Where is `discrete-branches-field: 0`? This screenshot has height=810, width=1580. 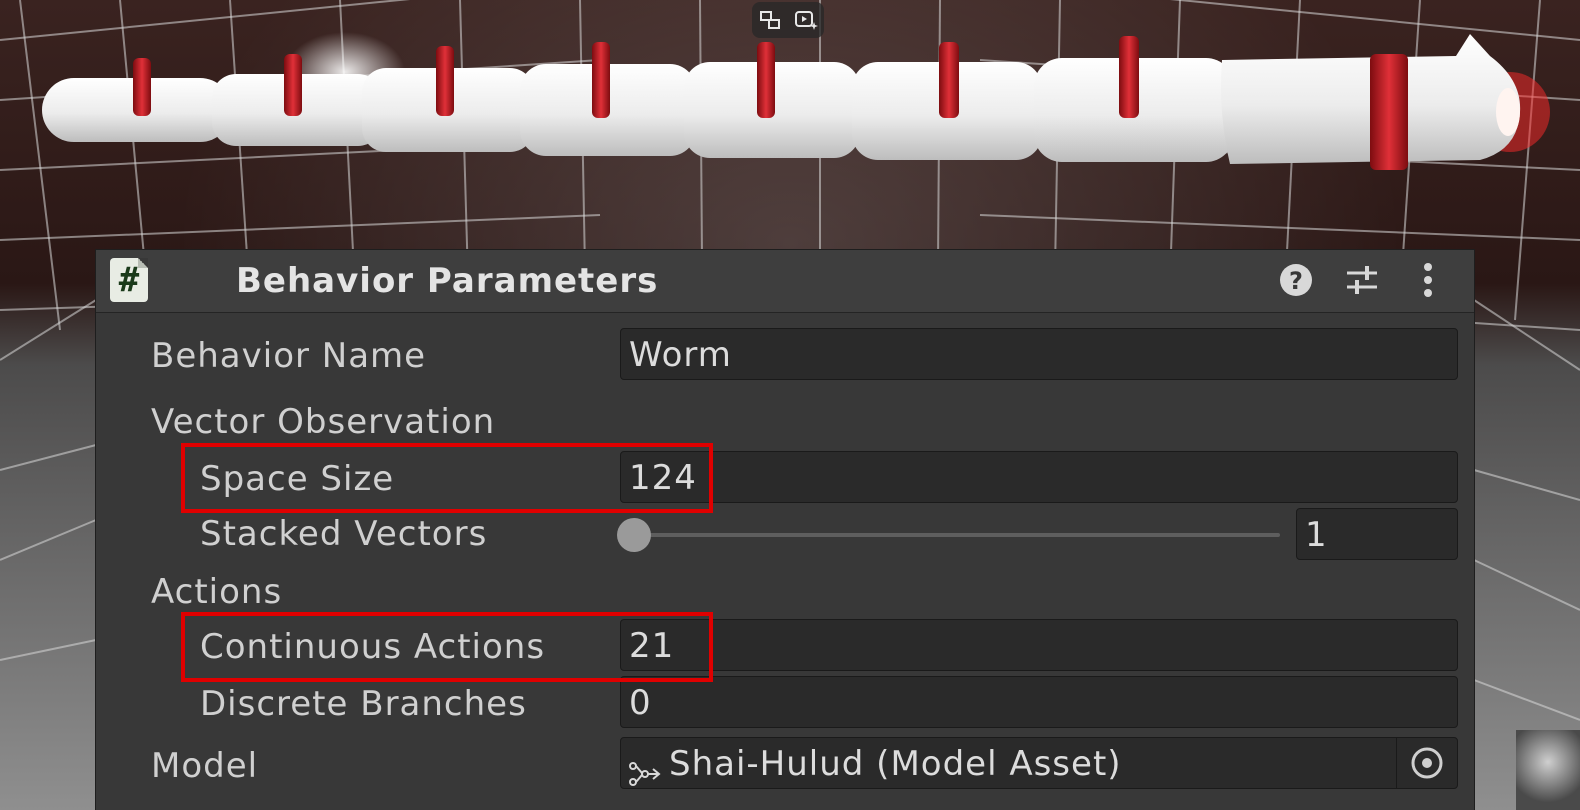 discrete-branches-field: 0 is located at coordinates (1039, 702).